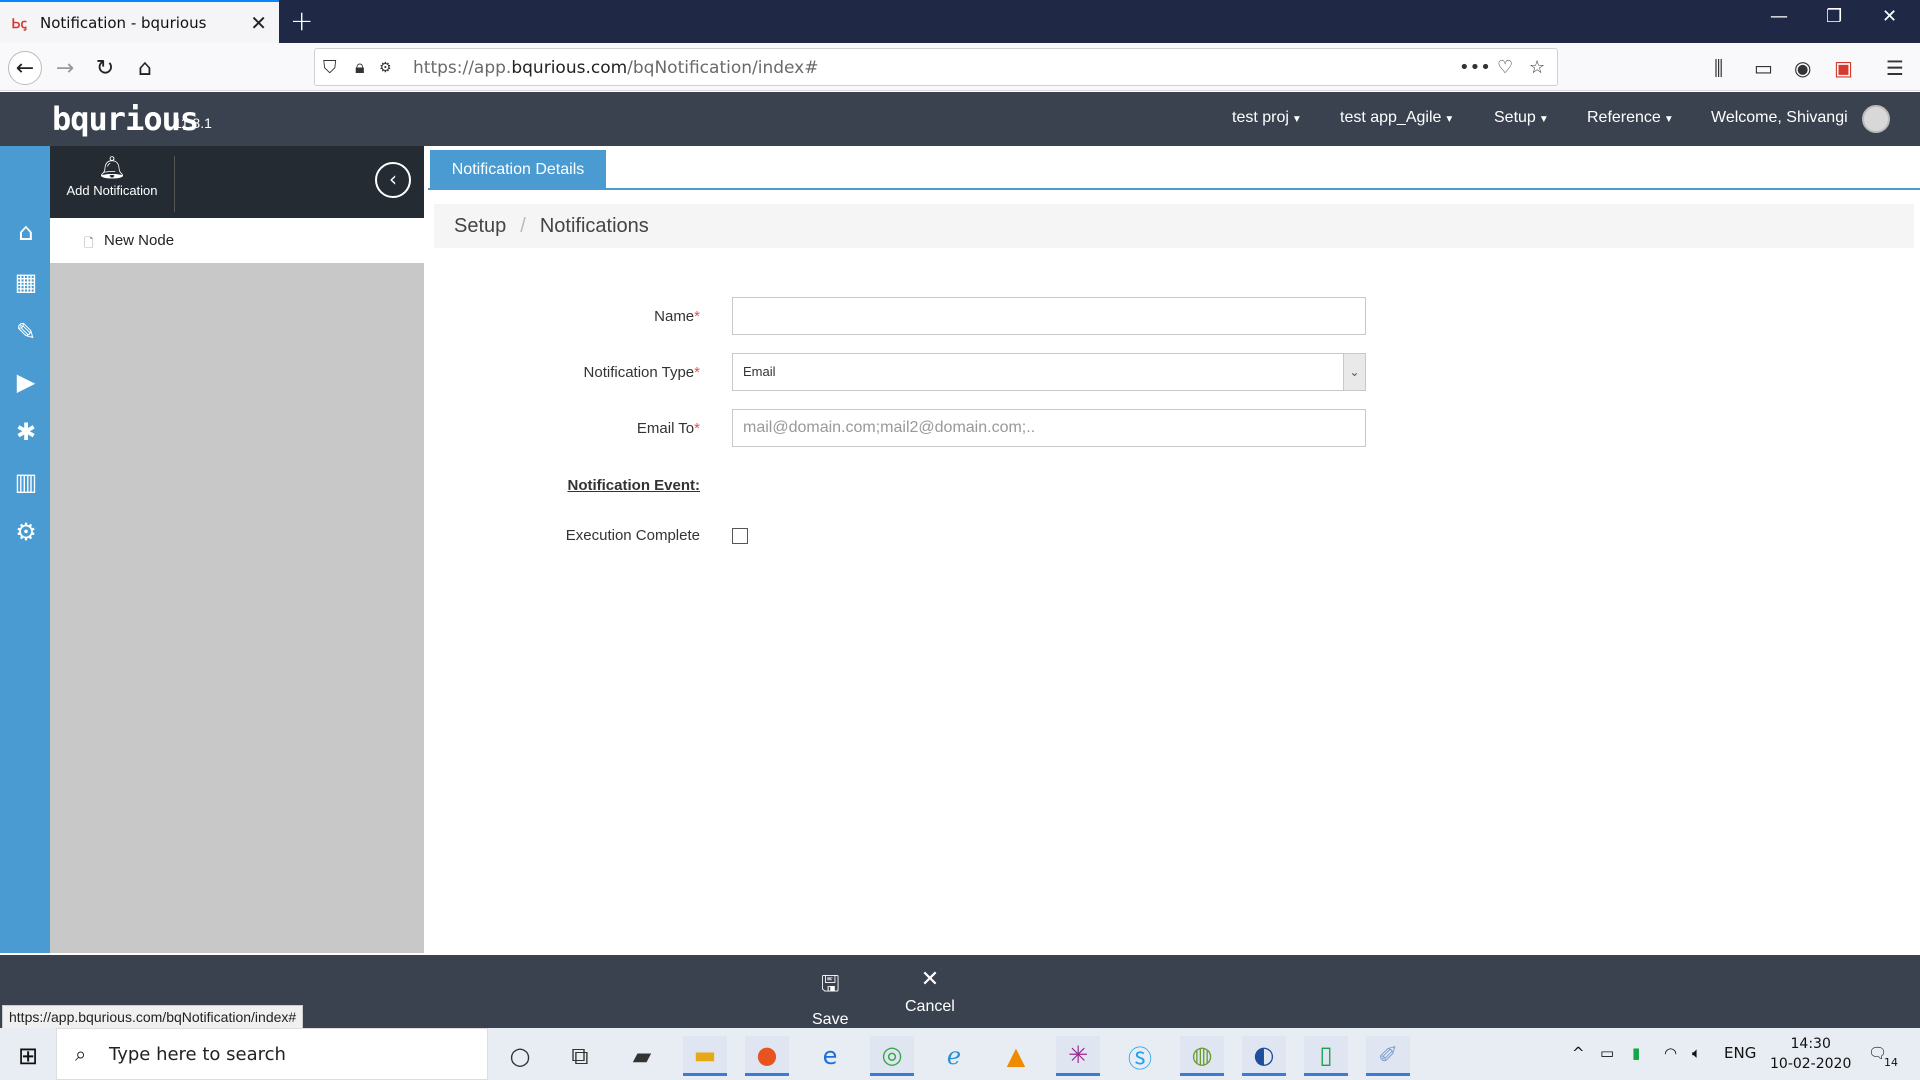  I want to click on forward-button: →, so click(65, 68).